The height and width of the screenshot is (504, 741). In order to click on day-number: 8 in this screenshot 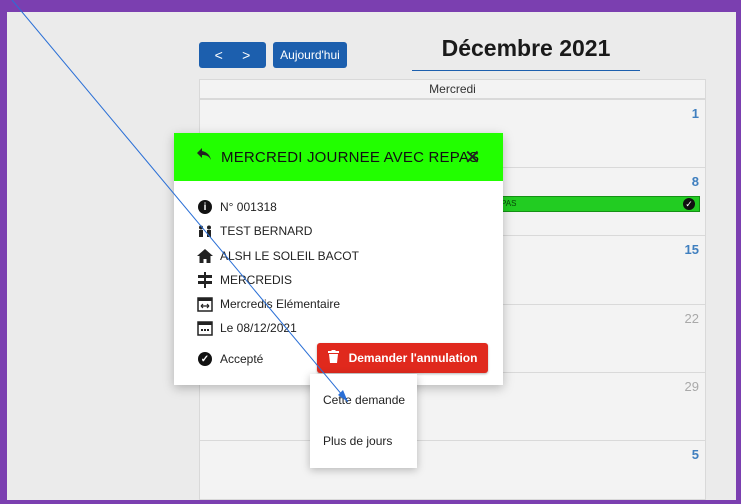, I will do `click(695, 181)`.